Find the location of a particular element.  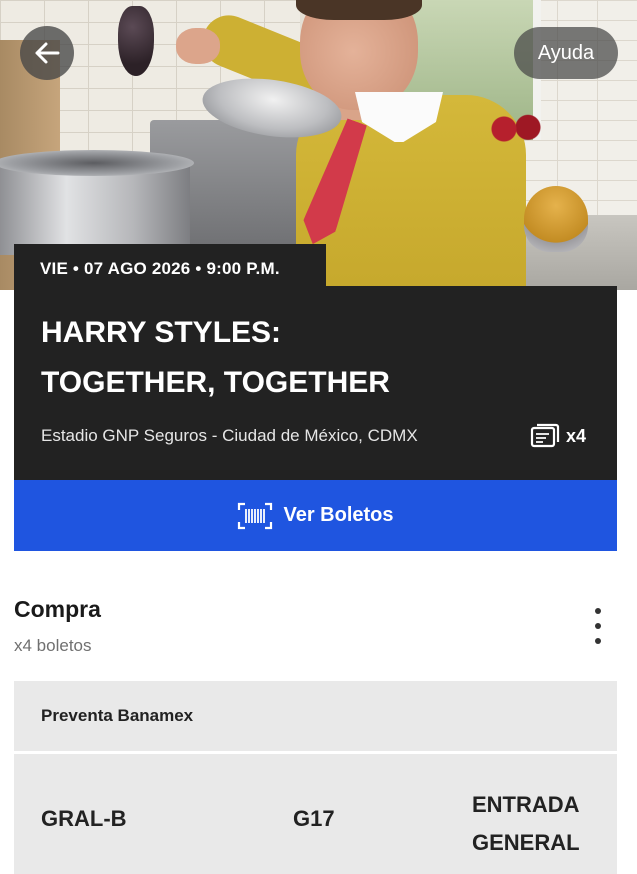

ticket-count: x4 is located at coordinates (558, 436).